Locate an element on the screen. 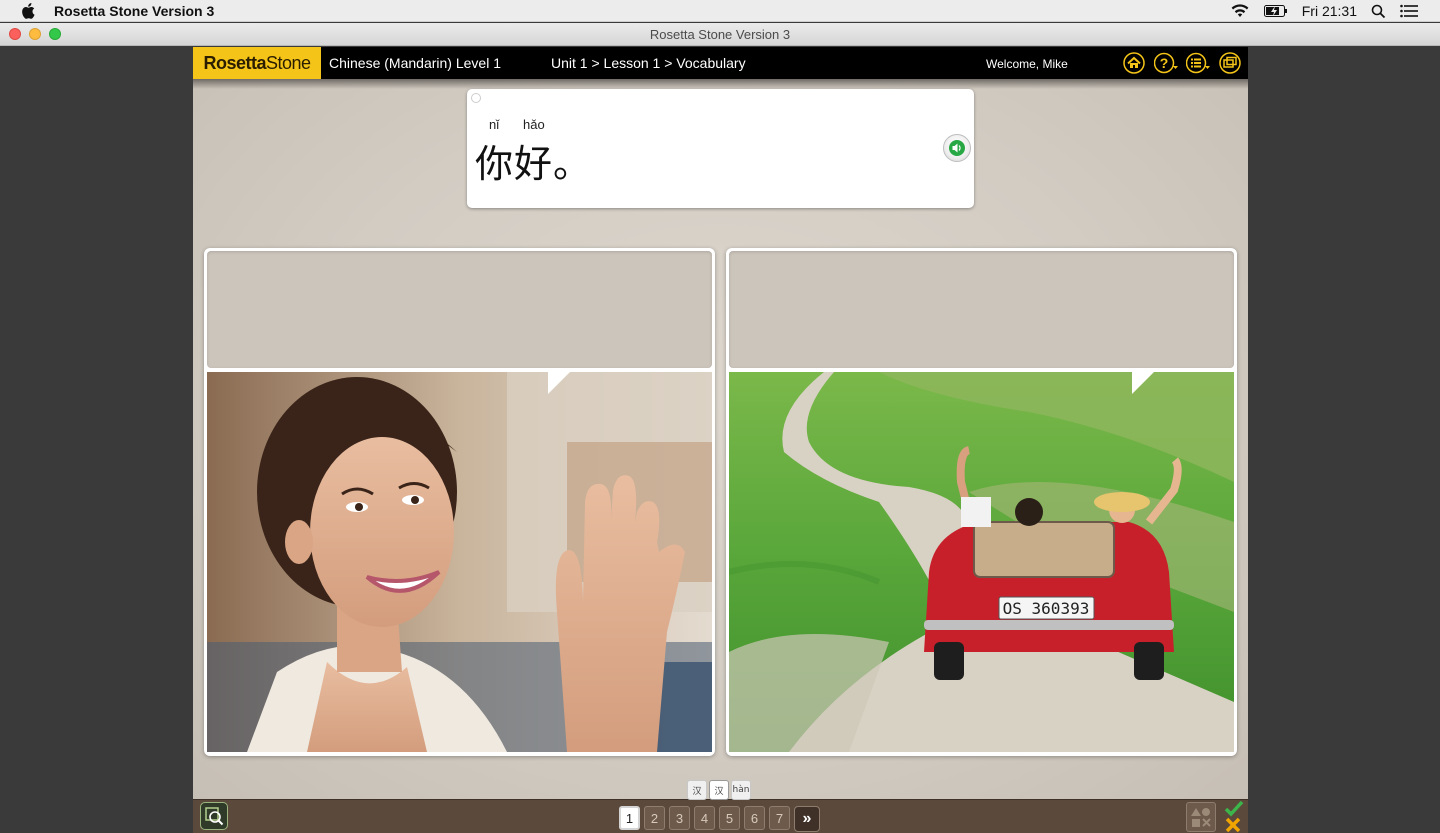  page-button-5: 5 is located at coordinates (729, 818).